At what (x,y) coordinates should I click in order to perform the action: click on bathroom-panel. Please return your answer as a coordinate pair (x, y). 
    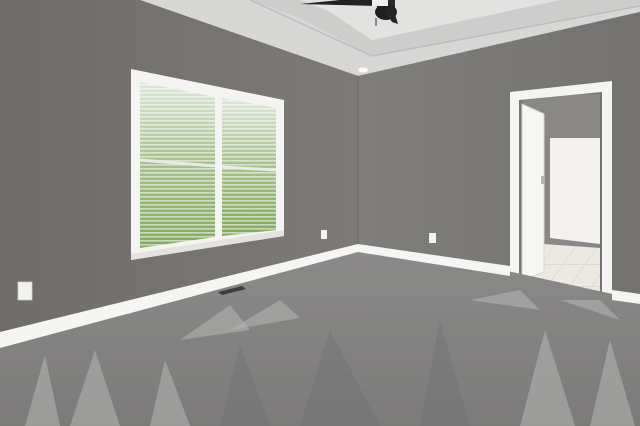
    Looking at the image, I should click on (575, 191).